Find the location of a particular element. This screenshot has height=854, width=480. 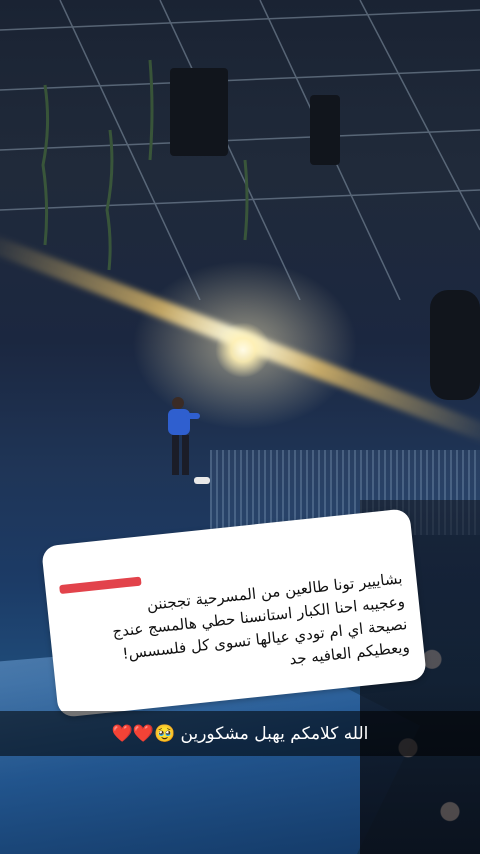

caption-text: الله كلامكم يهبل مشكورين 🥹❤️❤️ is located at coordinates (240, 733).